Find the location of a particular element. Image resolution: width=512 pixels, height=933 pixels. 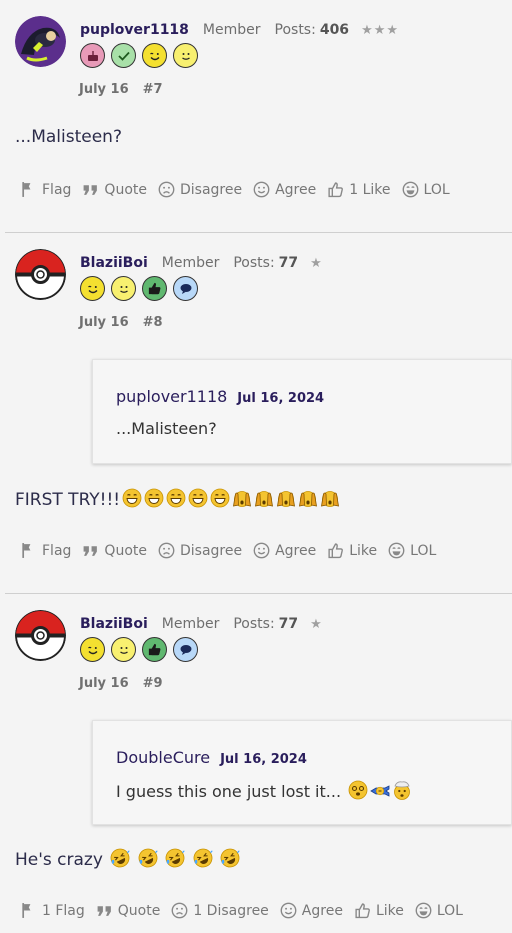

disagree-button: 1 Disagree is located at coordinates (220, 910).